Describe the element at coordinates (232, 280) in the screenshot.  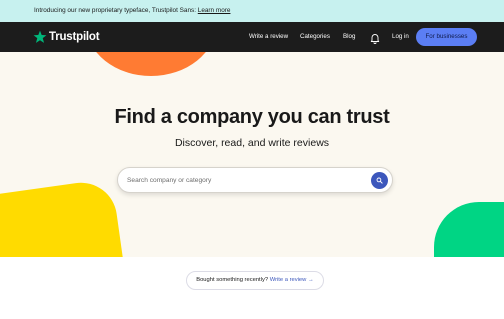
I see `prompt-text: Bought something recently?` at that location.